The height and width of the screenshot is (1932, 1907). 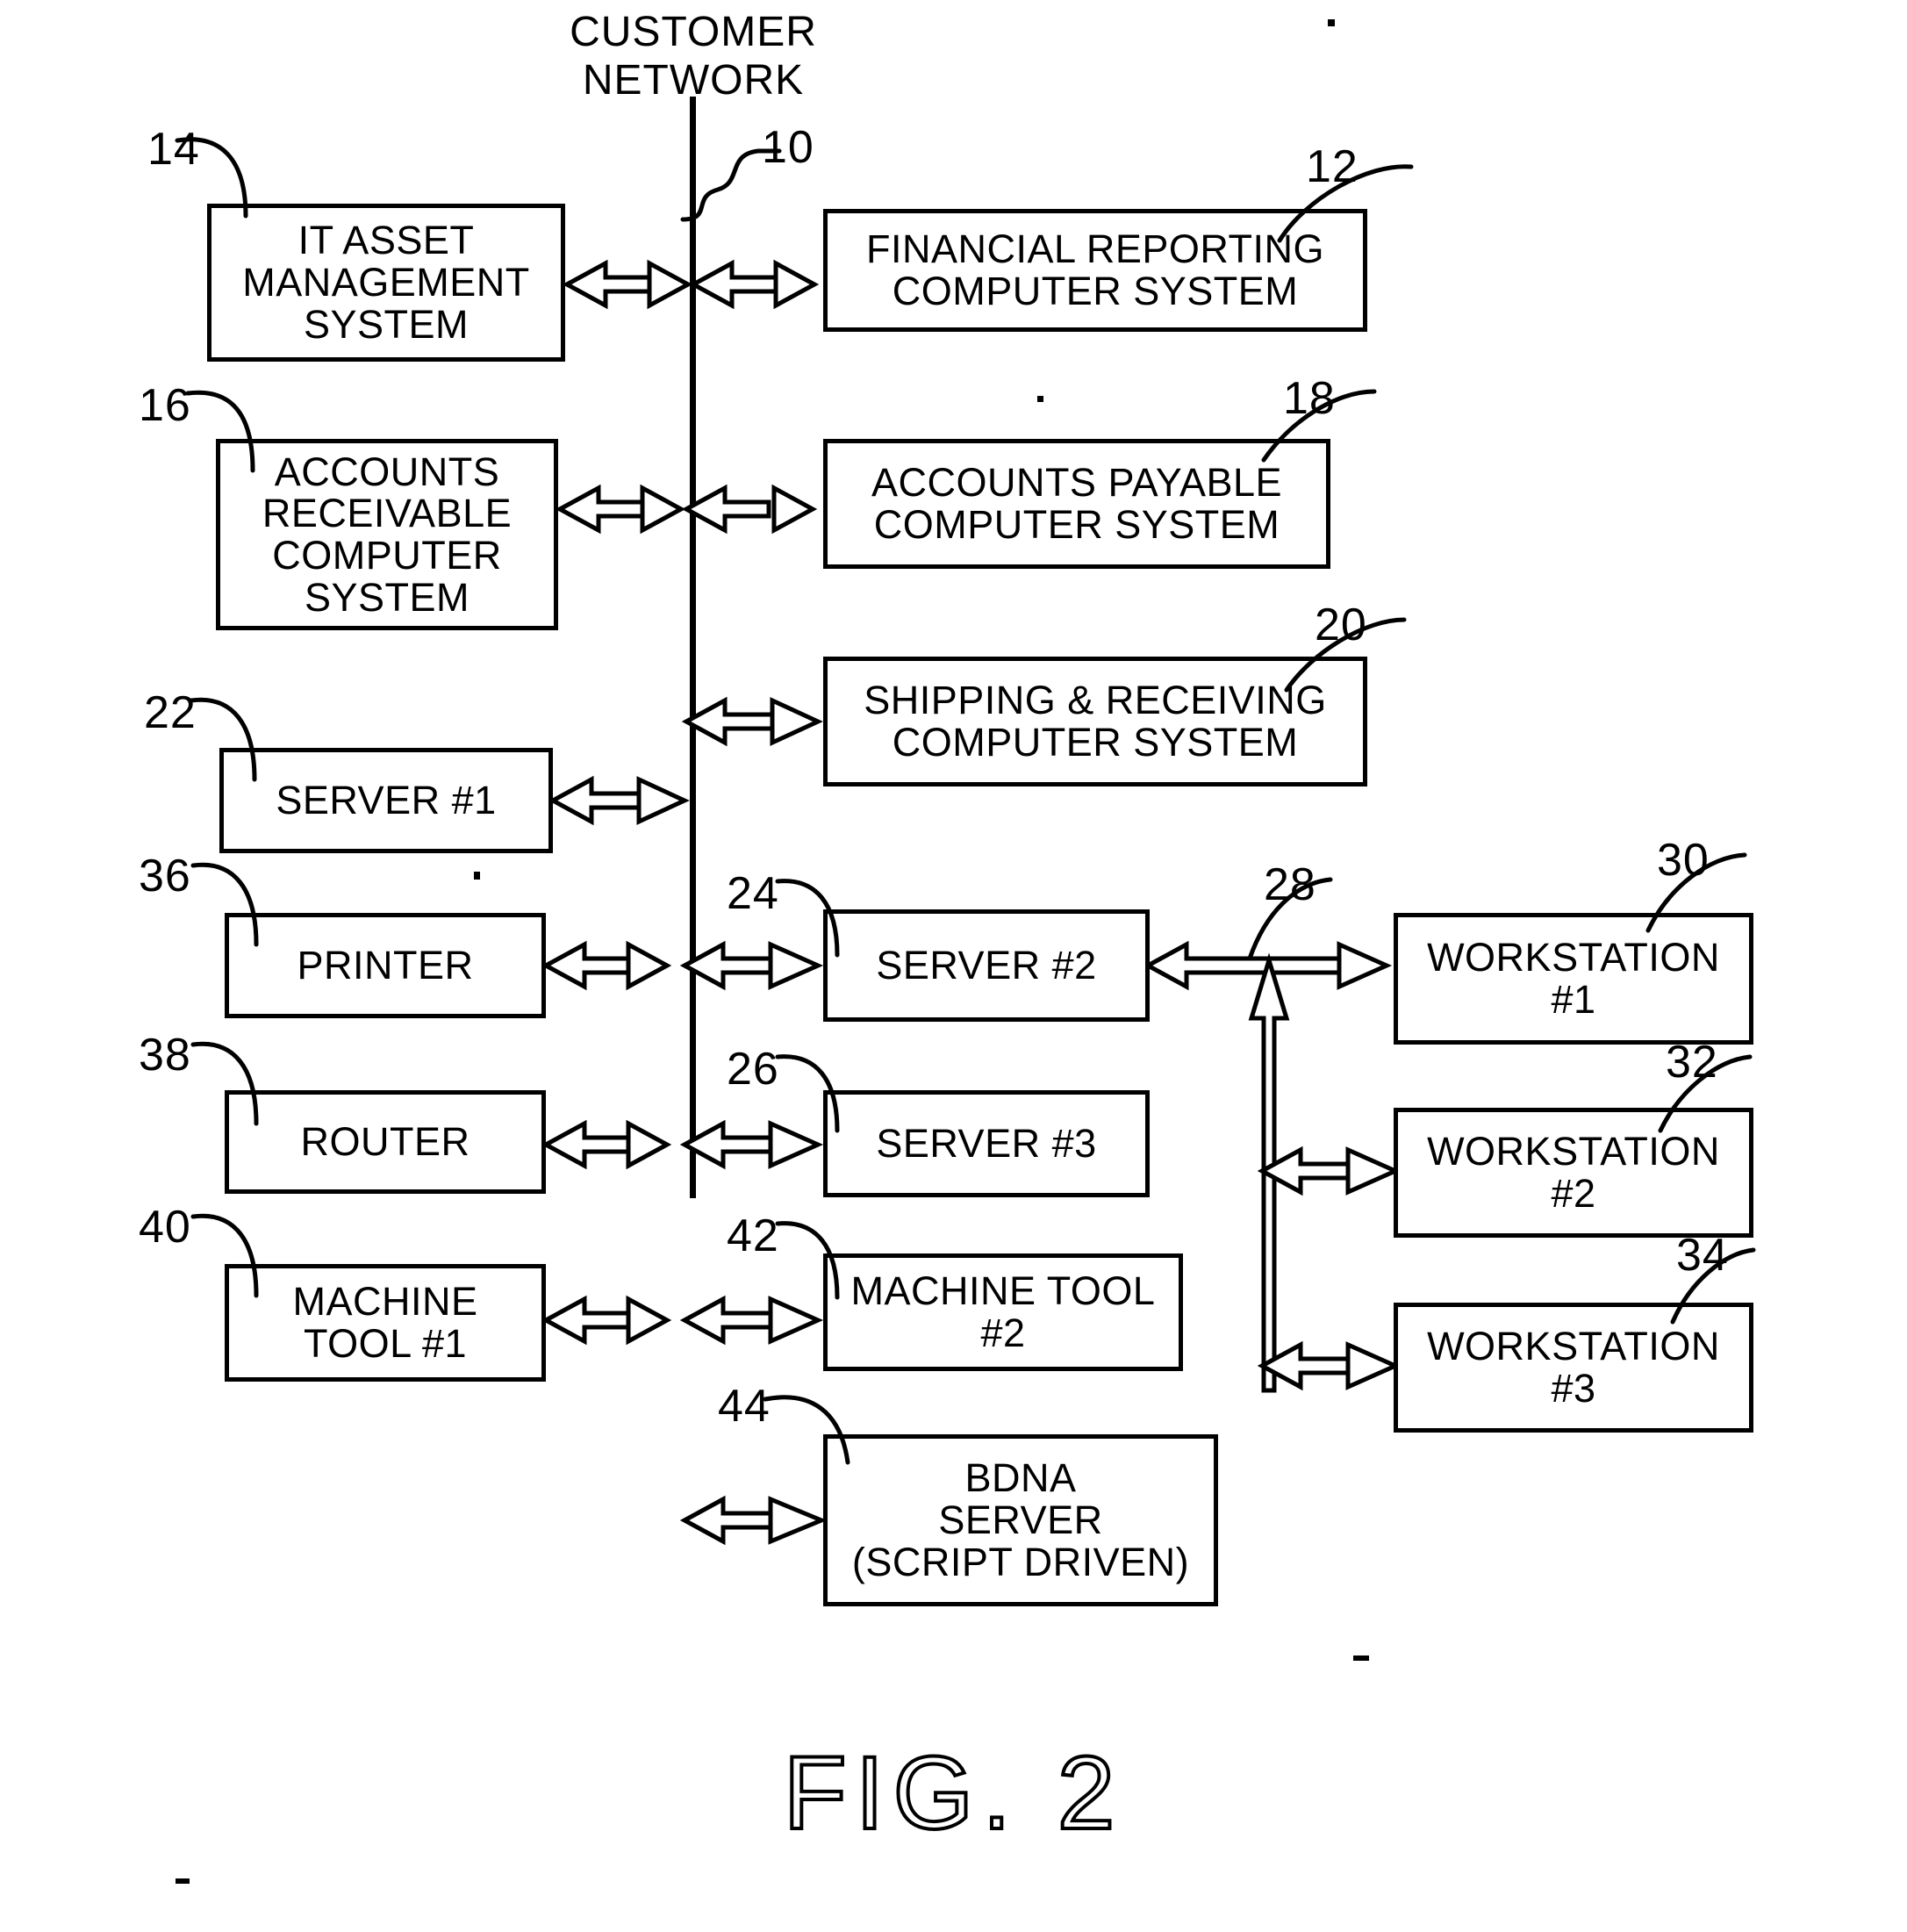 What do you see at coordinates (987, 1144) in the screenshot?
I see `node-label: SERVER #3` at bounding box center [987, 1144].